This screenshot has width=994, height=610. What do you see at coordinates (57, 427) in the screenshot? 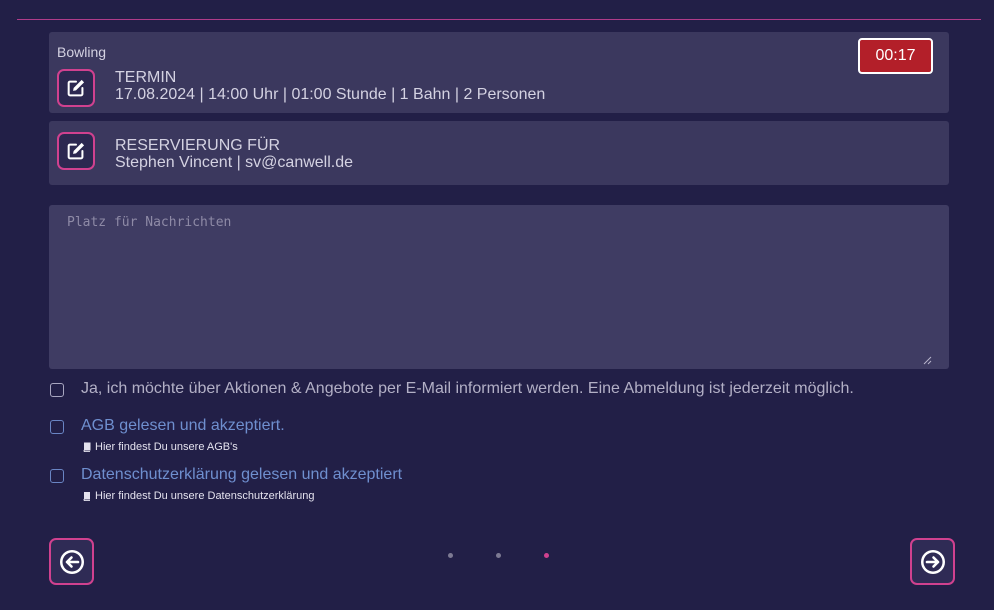
I see `agb-checkbox` at bounding box center [57, 427].